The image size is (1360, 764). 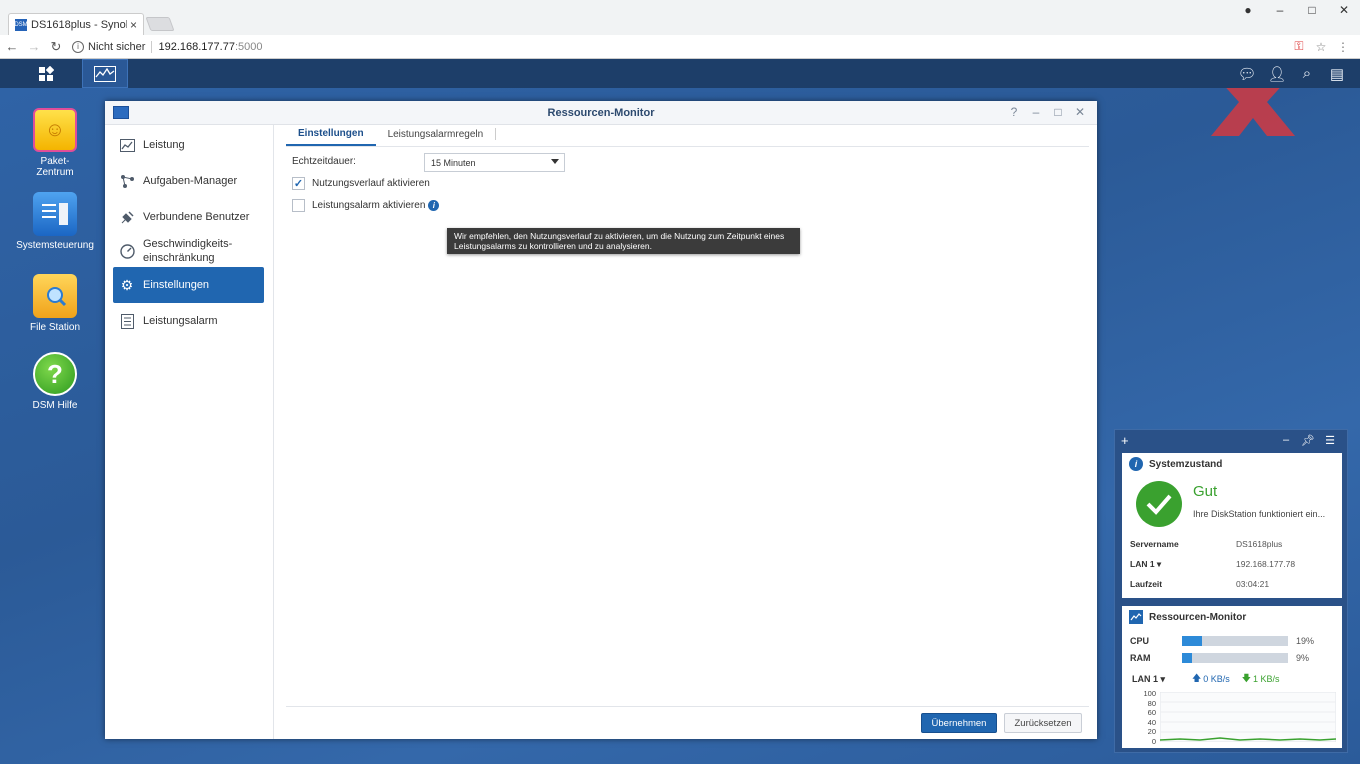 What do you see at coordinates (1186, 464) in the screenshot?
I see `system-health-title: Systemzustand` at bounding box center [1186, 464].